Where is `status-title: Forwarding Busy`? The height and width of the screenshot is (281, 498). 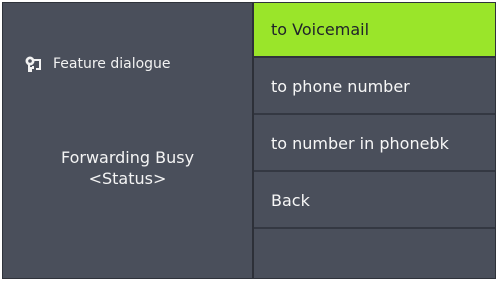
status-title: Forwarding Busy is located at coordinates (127, 157).